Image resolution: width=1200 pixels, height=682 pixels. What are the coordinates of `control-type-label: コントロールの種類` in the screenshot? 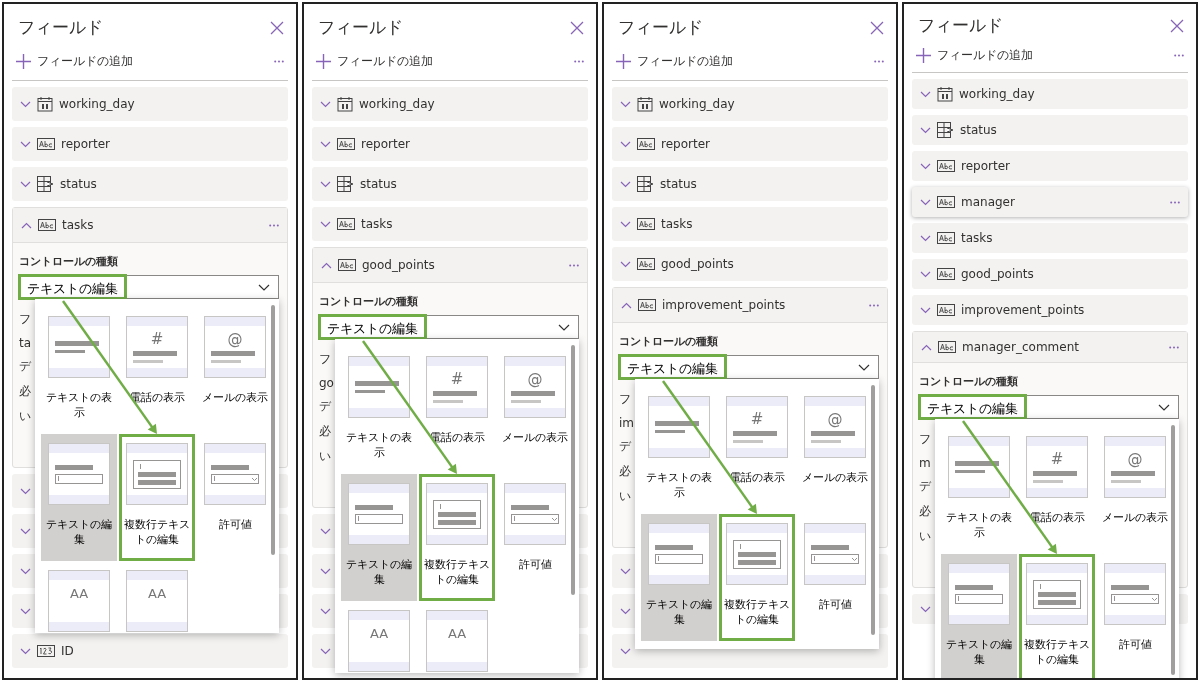 It's located at (669, 342).